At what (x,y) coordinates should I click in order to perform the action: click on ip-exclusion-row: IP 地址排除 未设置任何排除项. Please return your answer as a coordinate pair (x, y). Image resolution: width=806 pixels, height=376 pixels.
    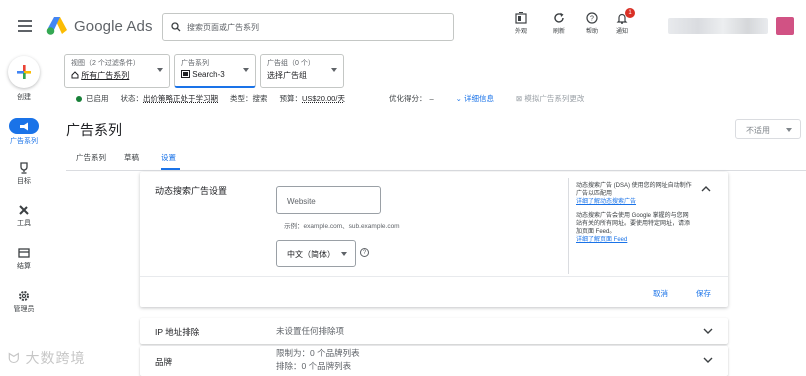
    Looking at the image, I should click on (434, 331).